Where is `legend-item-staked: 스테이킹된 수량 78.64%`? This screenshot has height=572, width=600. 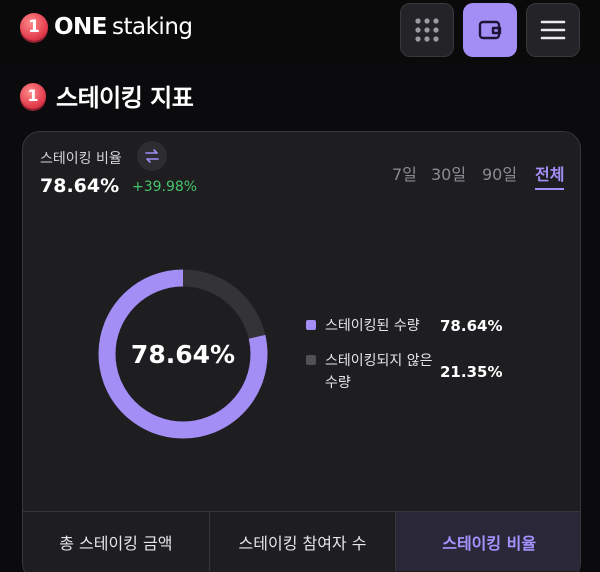 legend-item-staked: 스테이킹된 수량 78.64% is located at coordinates (404, 326).